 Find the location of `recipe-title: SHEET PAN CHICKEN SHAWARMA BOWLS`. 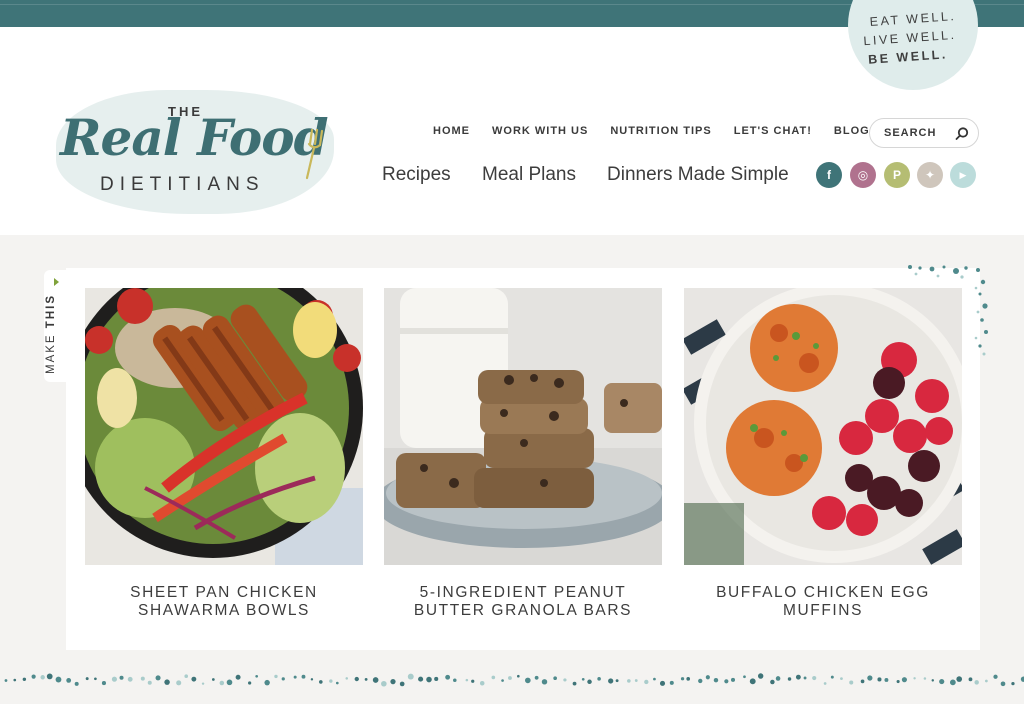

recipe-title: SHEET PAN CHICKEN SHAWARMA BOWLS is located at coordinates (224, 602).